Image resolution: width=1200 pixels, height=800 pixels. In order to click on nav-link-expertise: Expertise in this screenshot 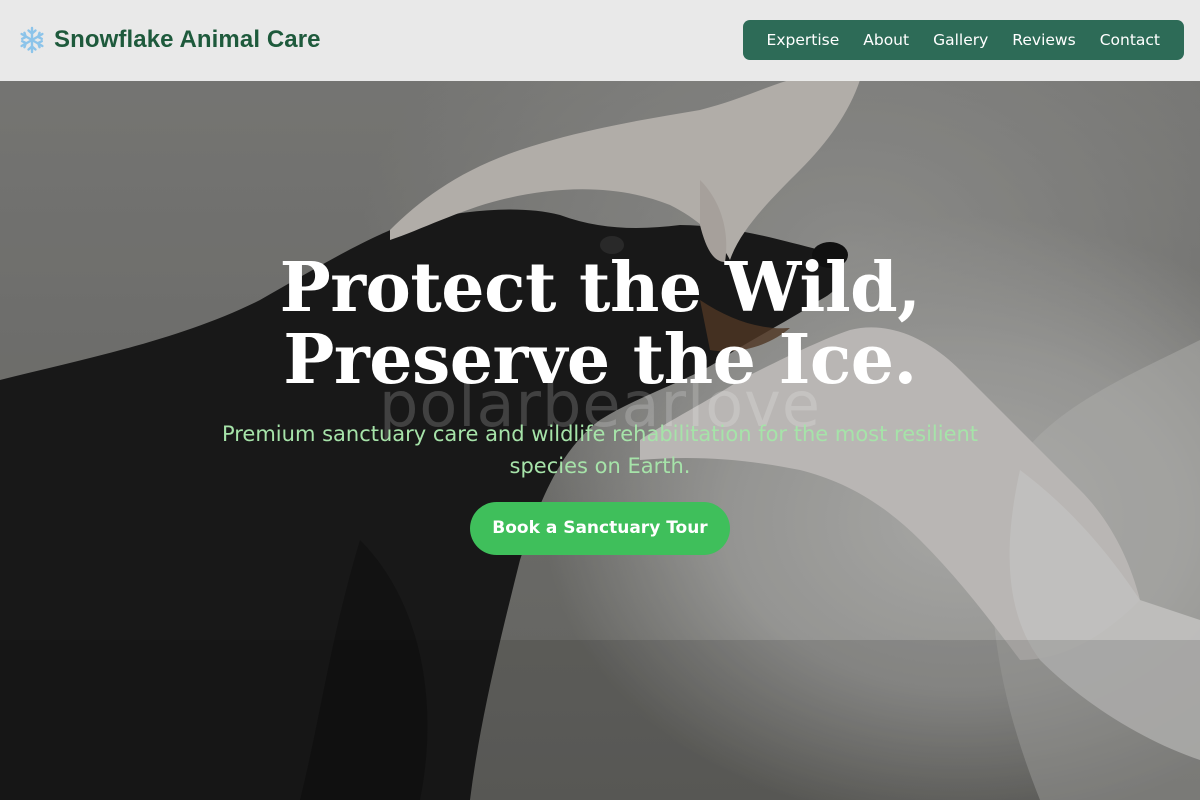, I will do `click(803, 40)`.